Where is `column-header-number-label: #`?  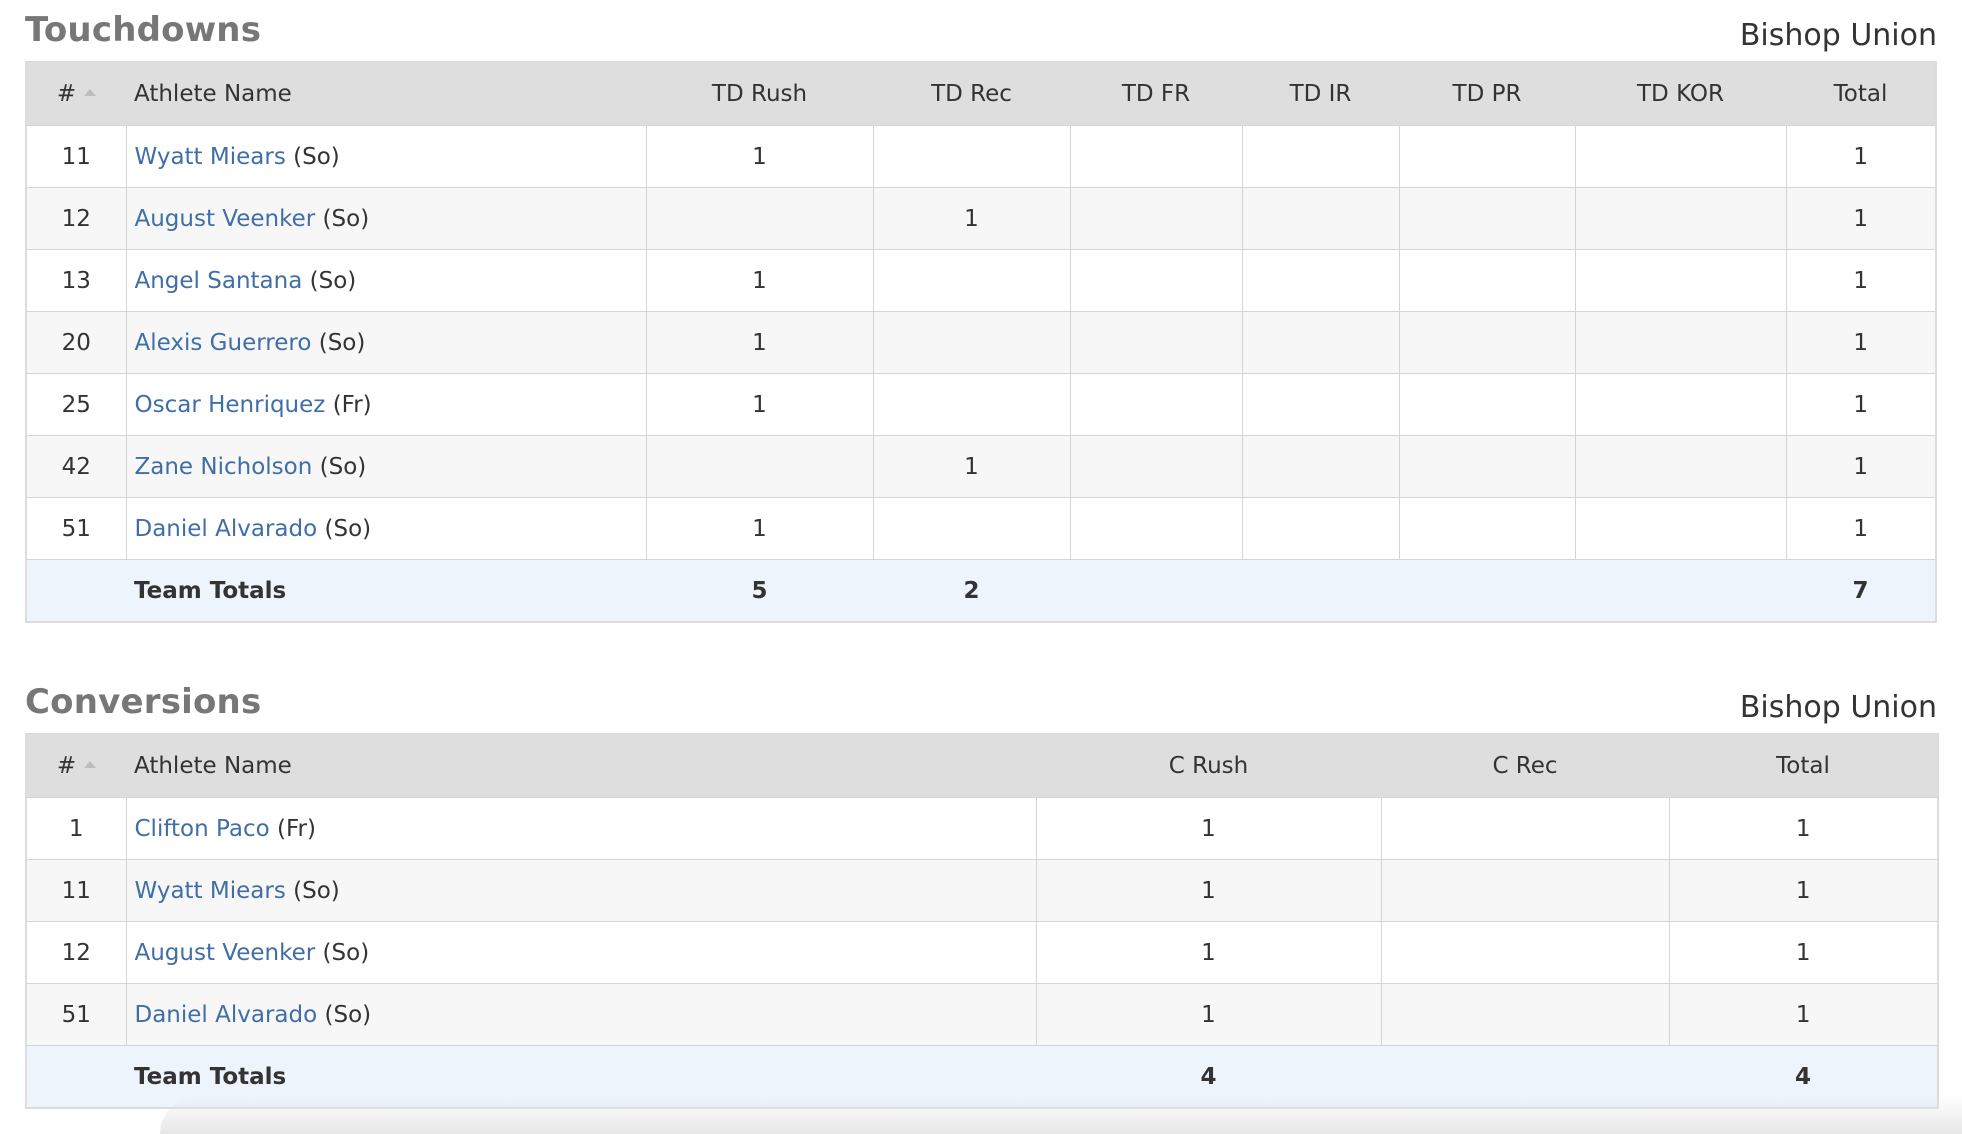 column-header-number-label: # is located at coordinates (66, 94).